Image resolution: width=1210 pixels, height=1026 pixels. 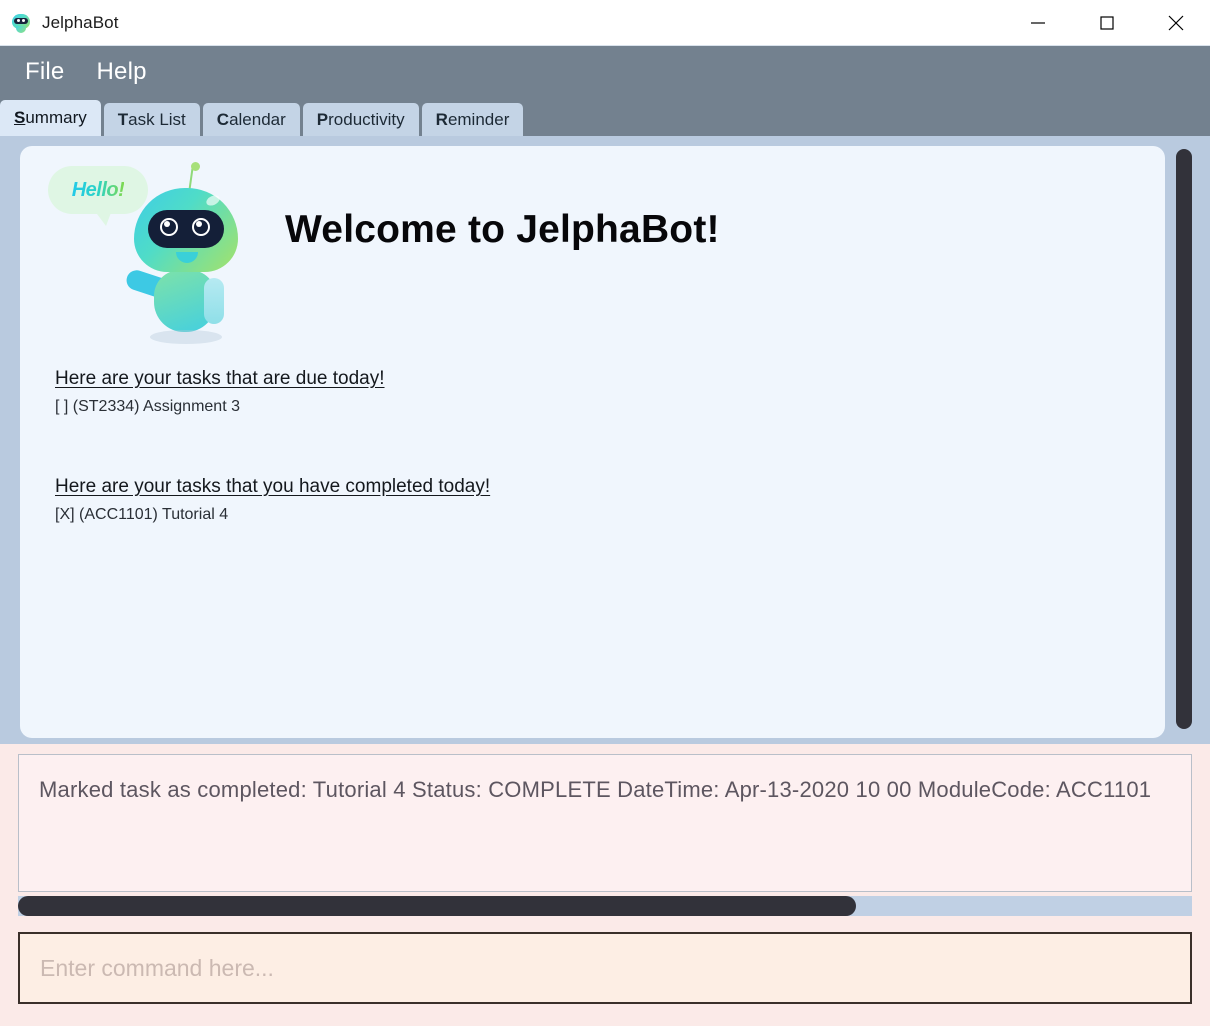 What do you see at coordinates (366, 119) in the screenshot?
I see `tab-productivity-label: roductivity` at bounding box center [366, 119].